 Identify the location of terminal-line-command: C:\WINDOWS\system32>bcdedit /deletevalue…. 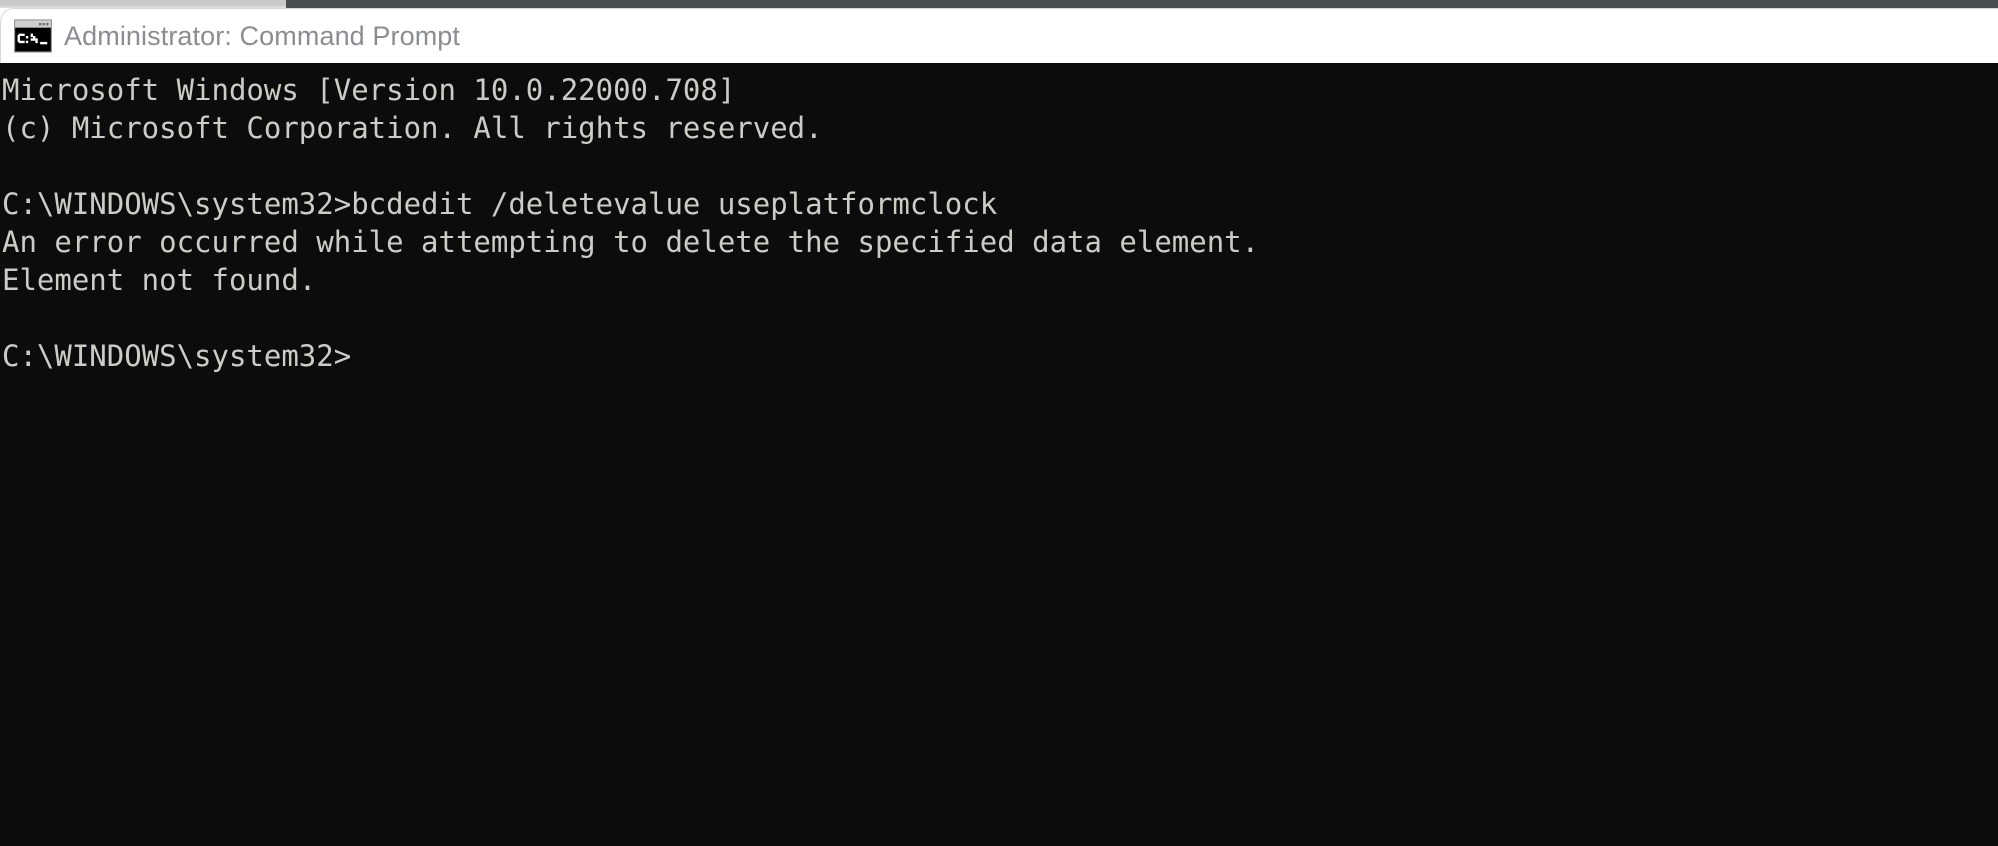
(500, 204).